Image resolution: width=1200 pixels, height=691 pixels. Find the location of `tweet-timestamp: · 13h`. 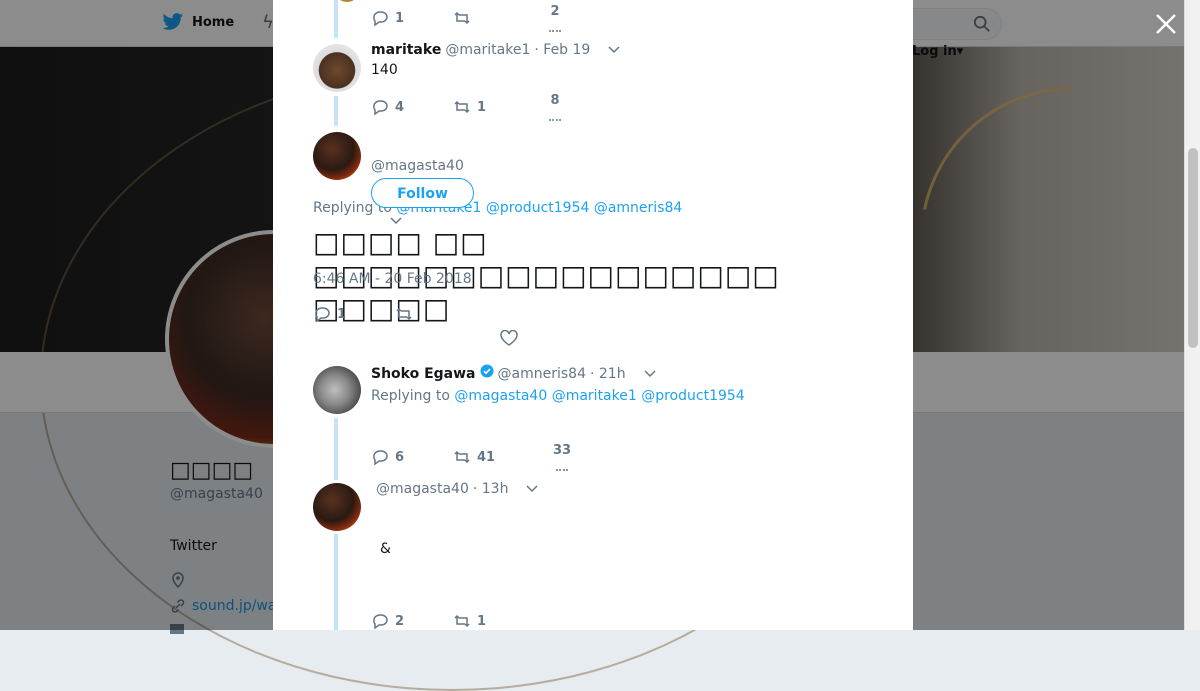

tweet-timestamp: · 13h is located at coordinates (491, 489).